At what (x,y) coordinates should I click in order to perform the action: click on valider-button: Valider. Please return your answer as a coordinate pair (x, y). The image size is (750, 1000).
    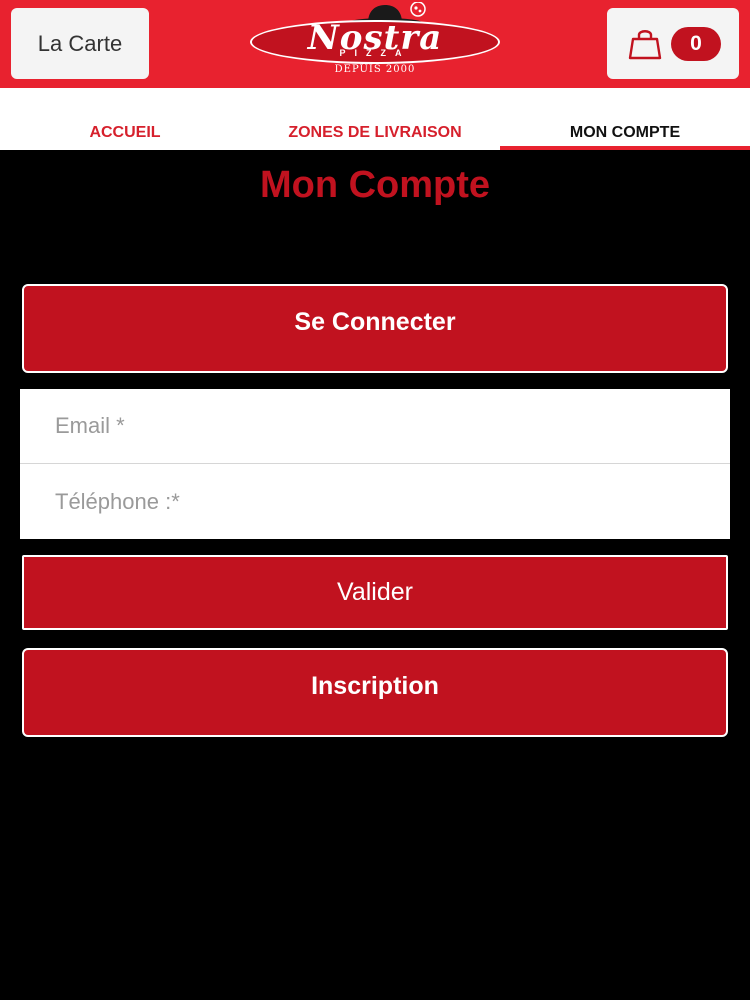
    Looking at the image, I should click on (375, 592).